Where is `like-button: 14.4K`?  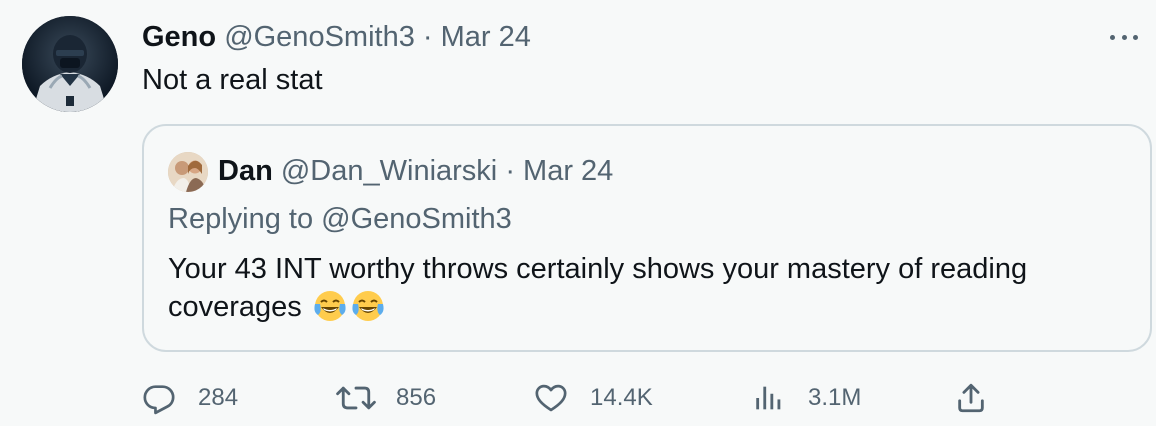
like-button: 14.4K is located at coordinates (593, 398).